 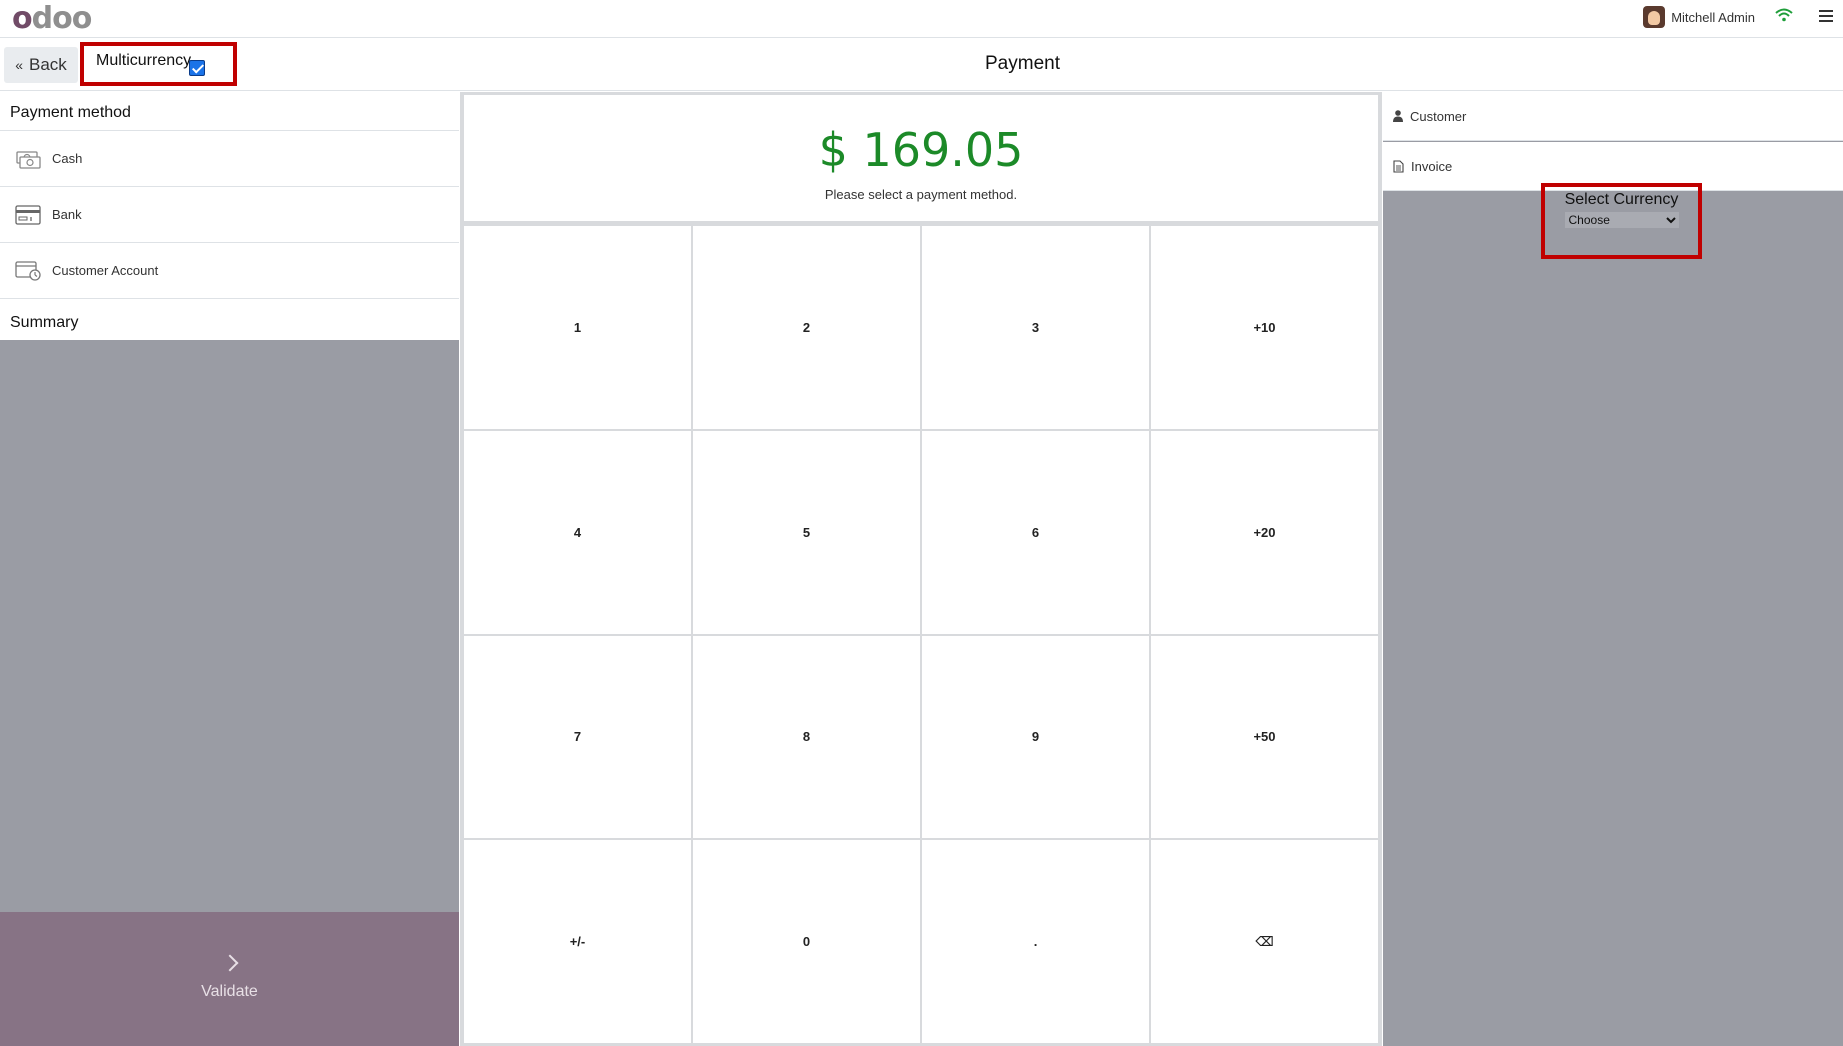 I want to click on payment-method-cash: Cash, so click(x=229, y=158).